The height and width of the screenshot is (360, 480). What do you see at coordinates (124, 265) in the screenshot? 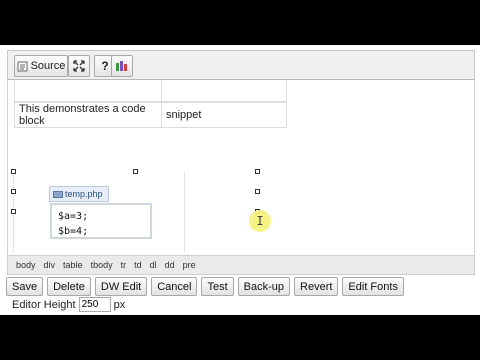
I see `path-item: tr` at bounding box center [124, 265].